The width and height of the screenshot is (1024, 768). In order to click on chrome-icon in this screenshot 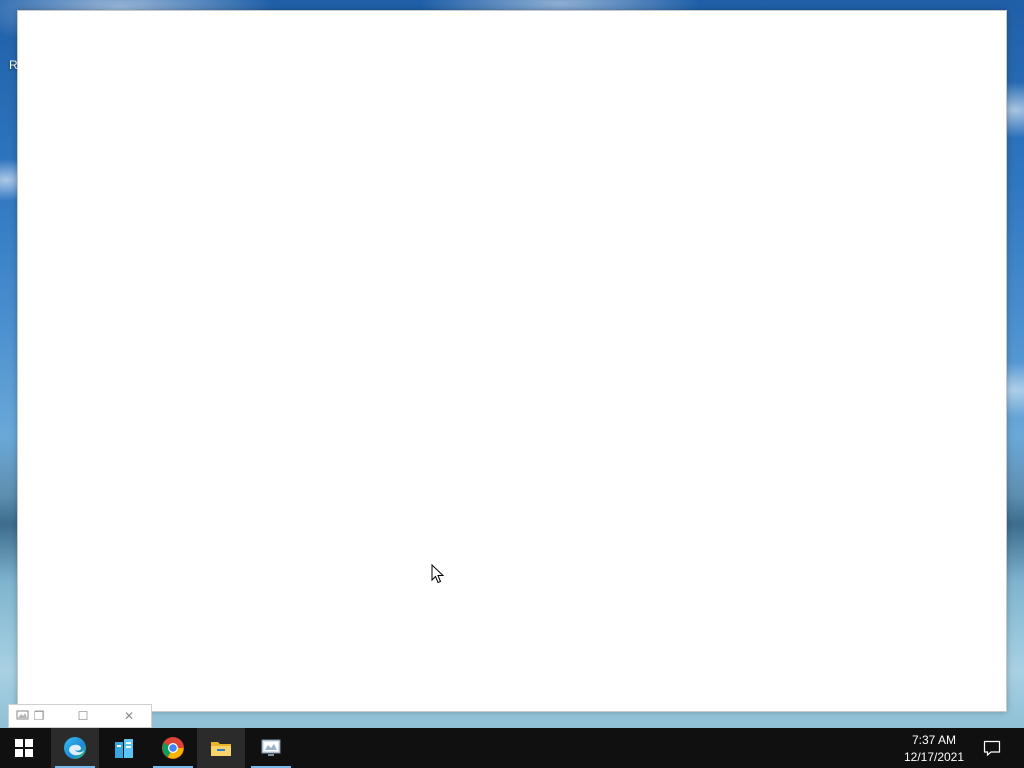, I will do `click(173, 748)`.